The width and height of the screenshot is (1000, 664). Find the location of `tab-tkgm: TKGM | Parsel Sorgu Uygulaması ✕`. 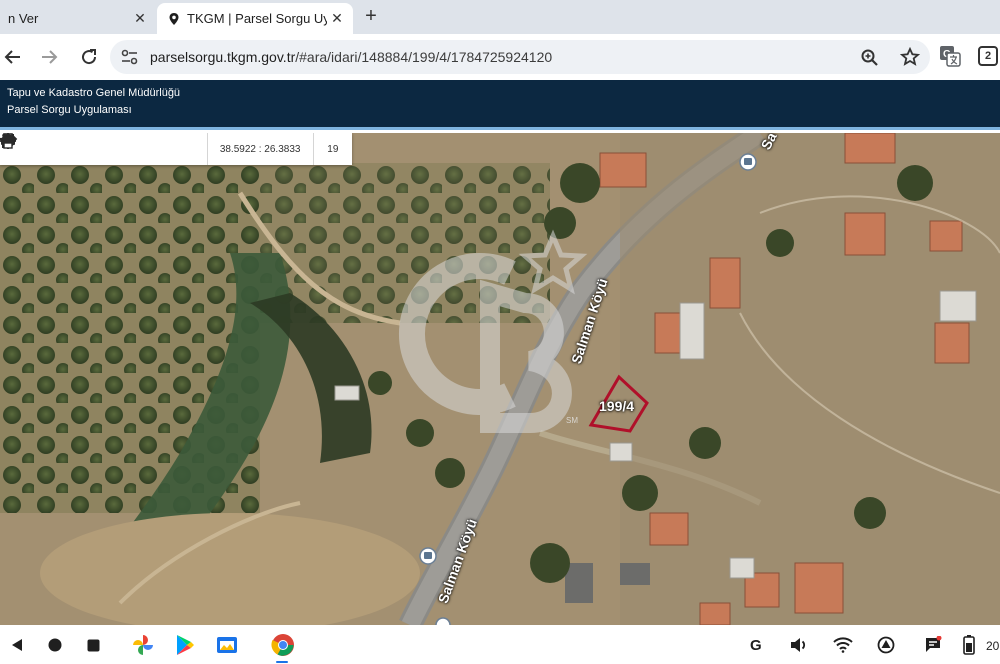

tab-tkgm: TKGM | Parsel Sorgu Uygulaması ✕ is located at coordinates (255, 18).